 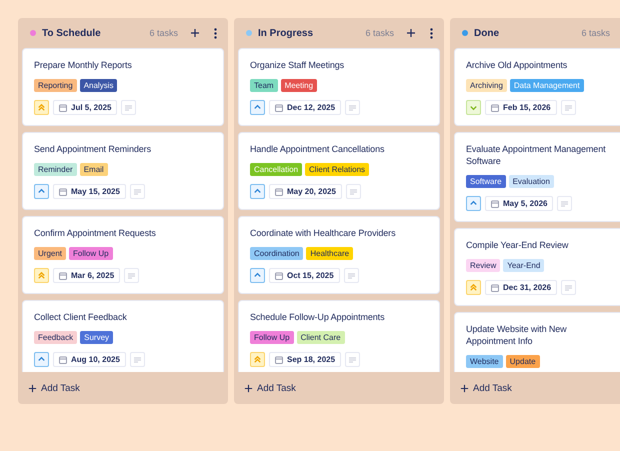 I want to click on task-tag: Email, so click(x=94, y=169).